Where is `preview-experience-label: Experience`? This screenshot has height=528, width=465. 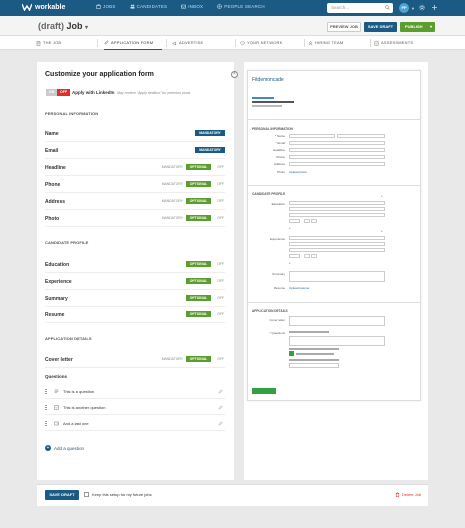
preview-experience-label: Experience is located at coordinates (277, 239).